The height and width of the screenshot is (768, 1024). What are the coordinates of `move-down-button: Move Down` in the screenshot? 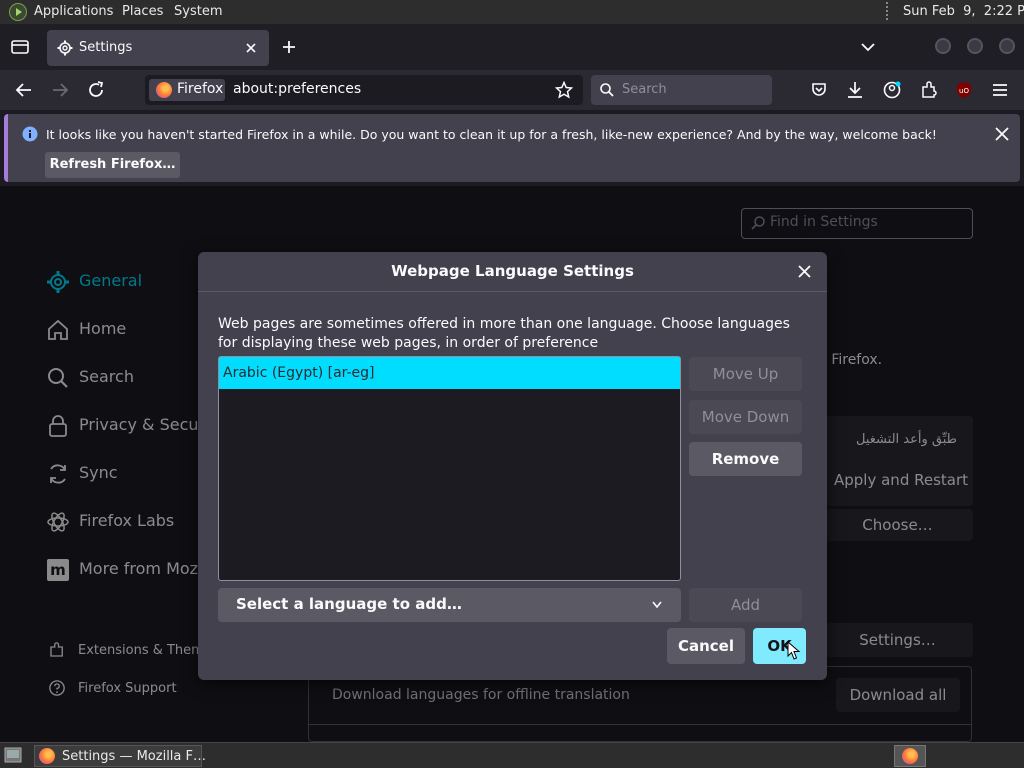 It's located at (745, 417).